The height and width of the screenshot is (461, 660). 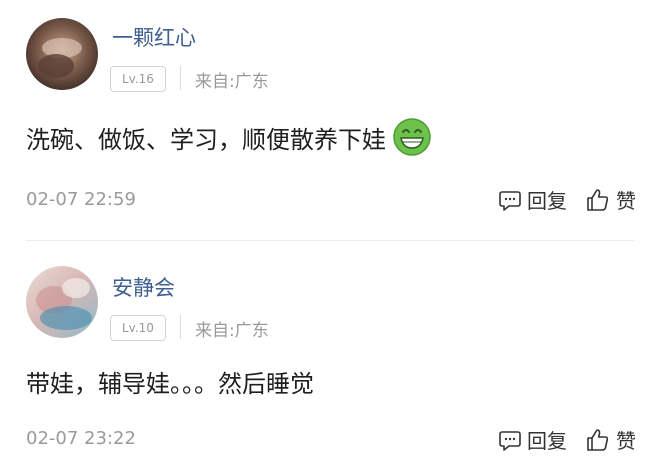 I want to click on level-badge: Lv.10, so click(x=138, y=328).